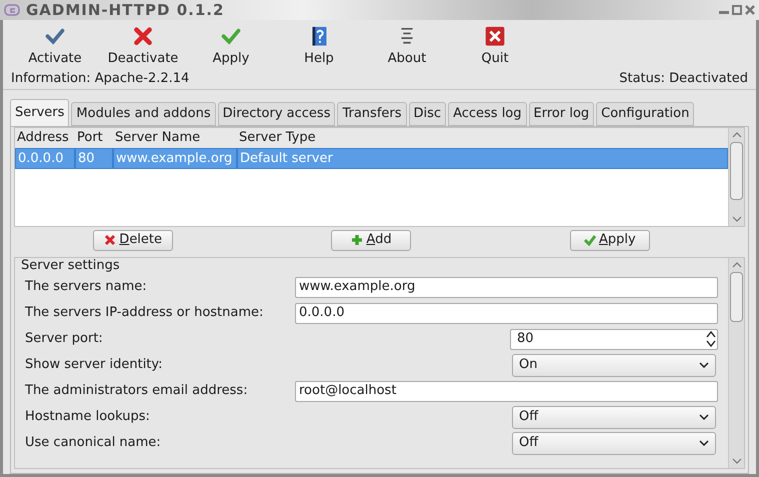 The image size is (759, 477). I want to click on dropdown: On, so click(614, 365).